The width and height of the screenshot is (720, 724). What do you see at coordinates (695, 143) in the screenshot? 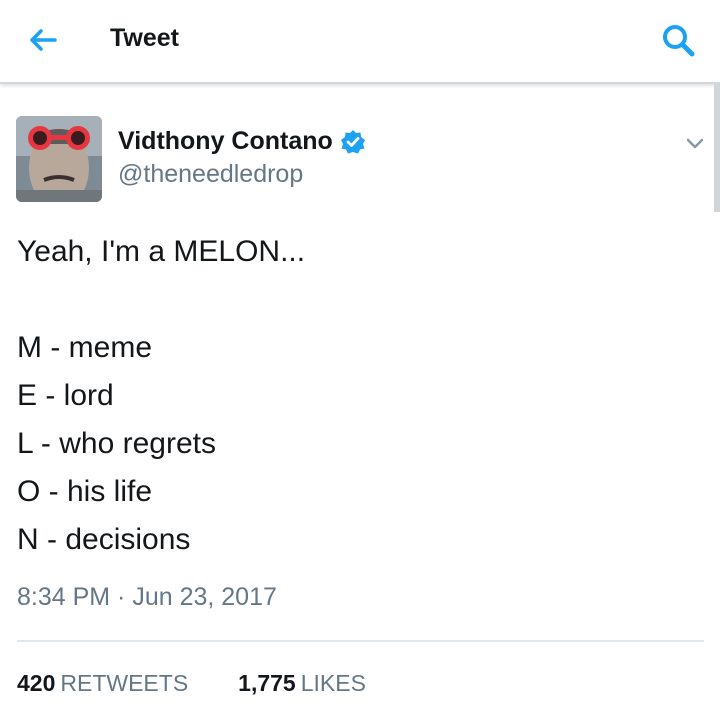
I see `chevron-down-icon` at bounding box center [695, 143].